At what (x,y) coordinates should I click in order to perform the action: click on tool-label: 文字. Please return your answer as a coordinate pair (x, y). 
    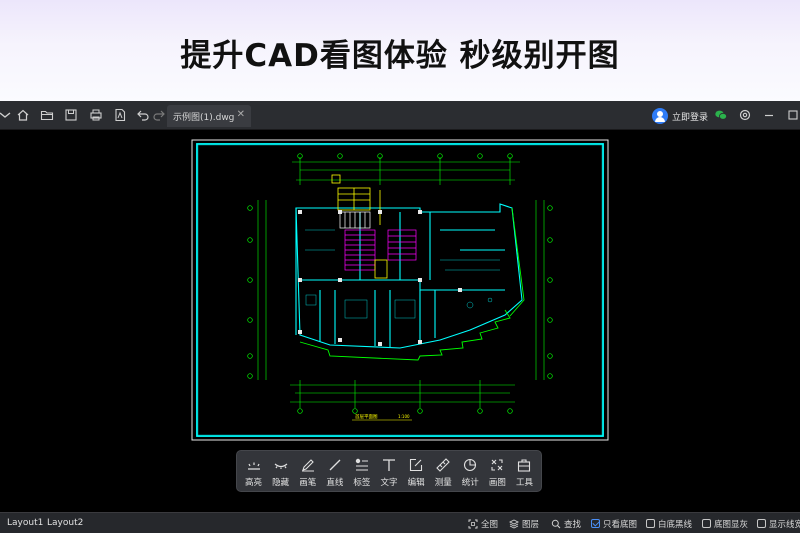
    Looking at the image, I should click on (389, 483).